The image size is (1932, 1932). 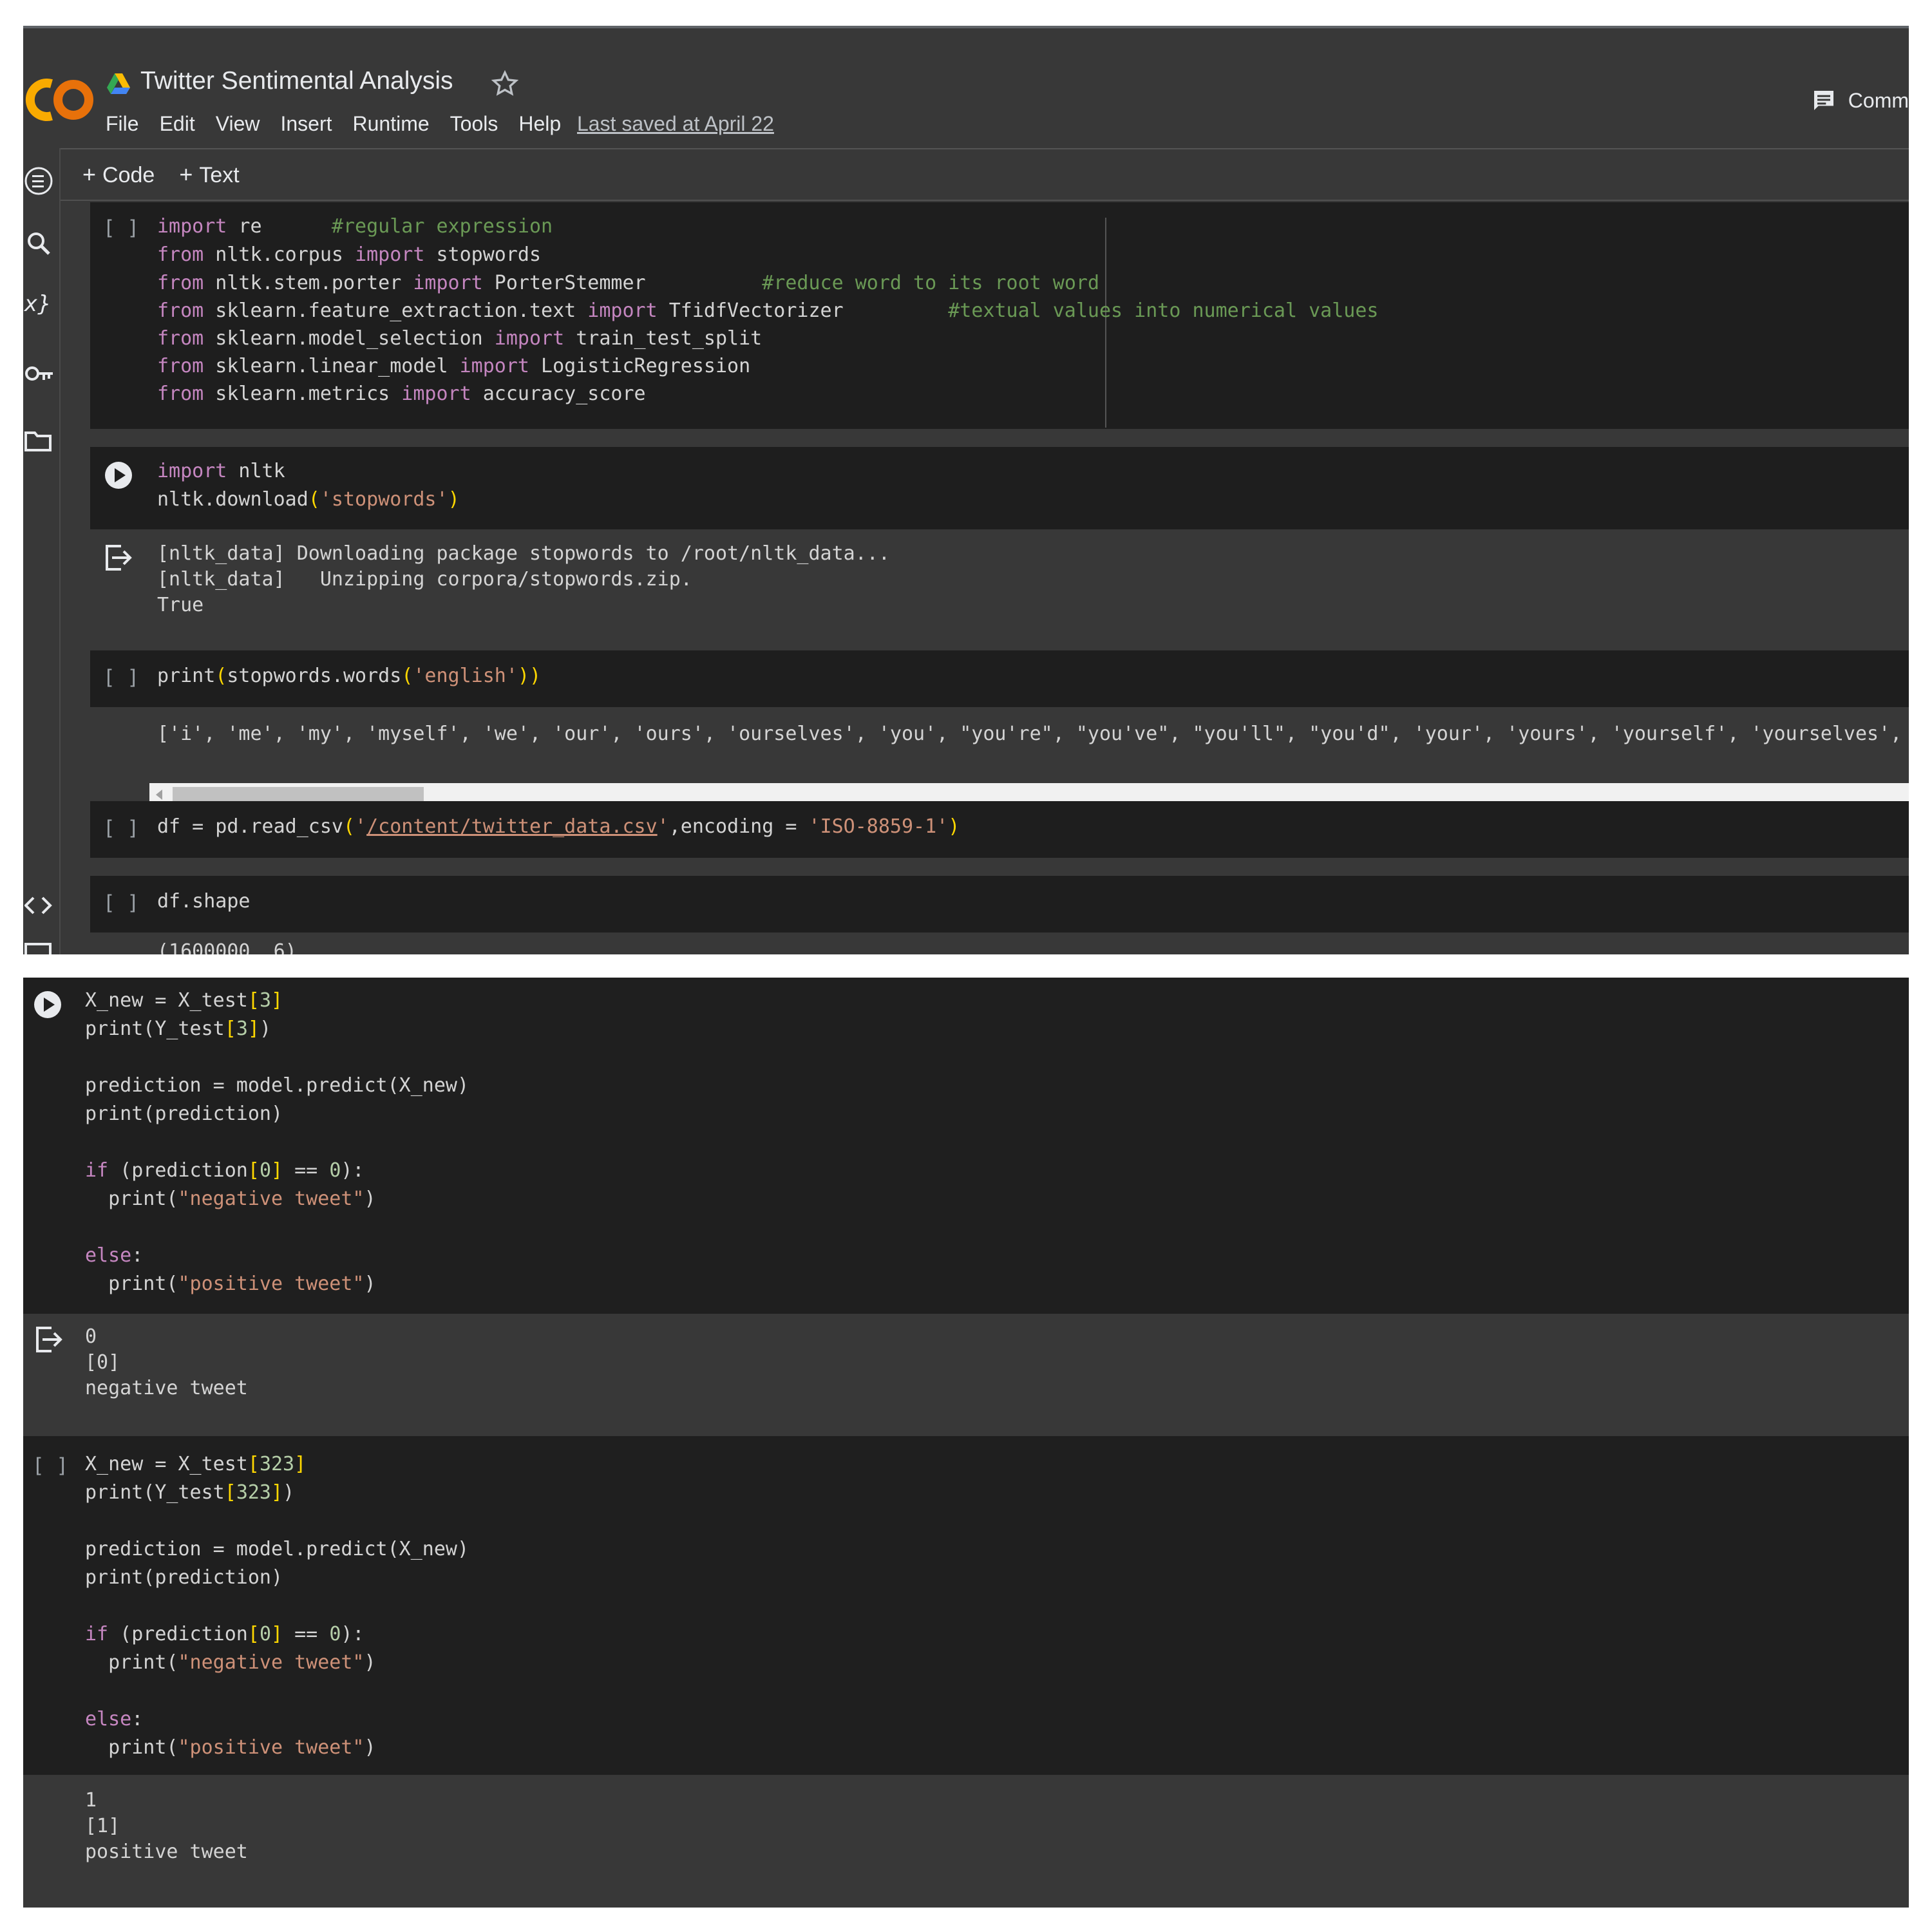 I want to click on code-cell-nltk: import nltk nltk.download('stopwords'), so click(x=1000, y=488).